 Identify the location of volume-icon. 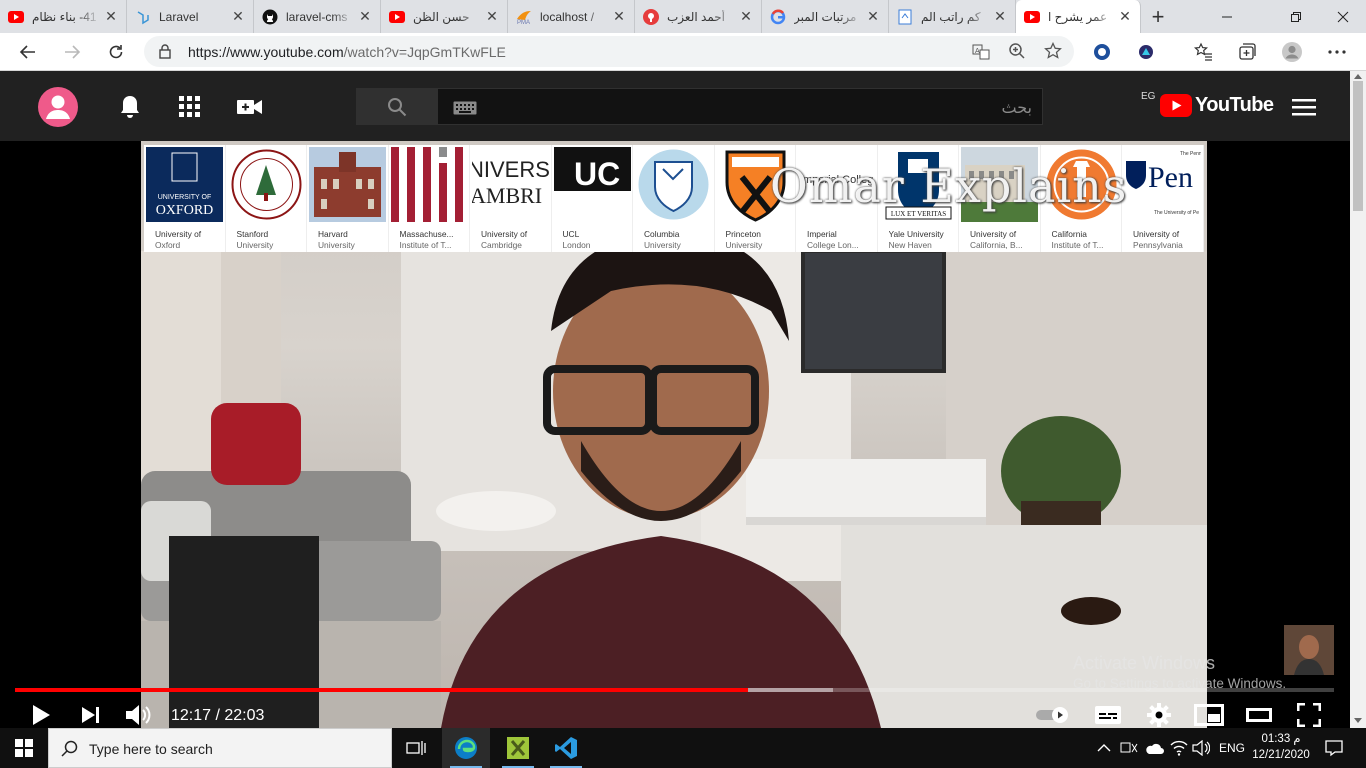
(139, 714).